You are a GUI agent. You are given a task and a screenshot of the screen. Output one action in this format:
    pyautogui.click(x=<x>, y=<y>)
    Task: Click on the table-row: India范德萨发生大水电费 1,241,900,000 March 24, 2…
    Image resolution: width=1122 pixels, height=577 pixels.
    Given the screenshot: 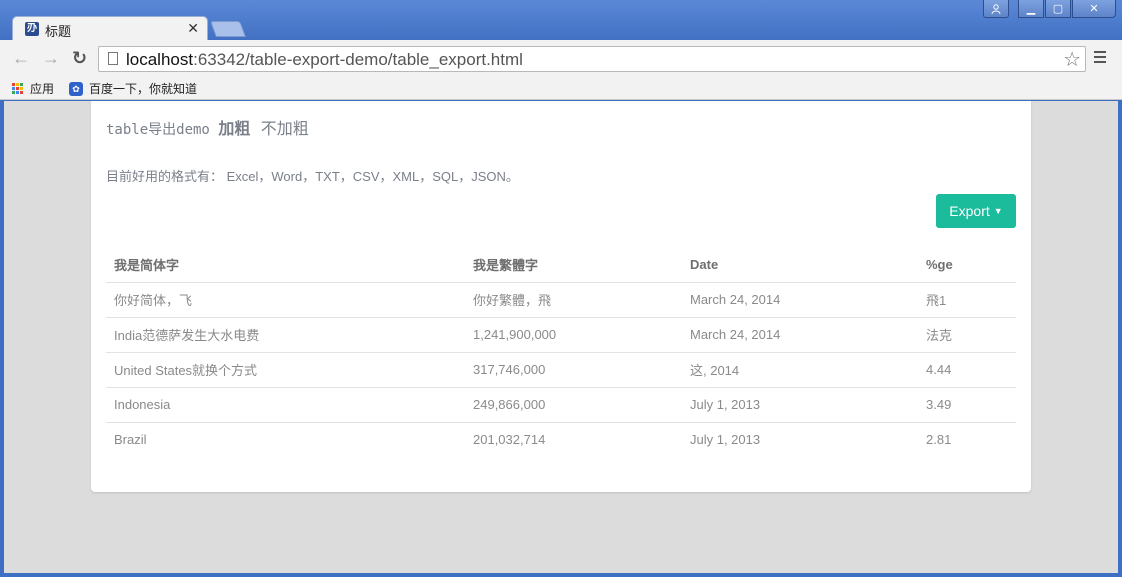 What is the action you would take?
    pyautogui.click(x=561, y=335)
    